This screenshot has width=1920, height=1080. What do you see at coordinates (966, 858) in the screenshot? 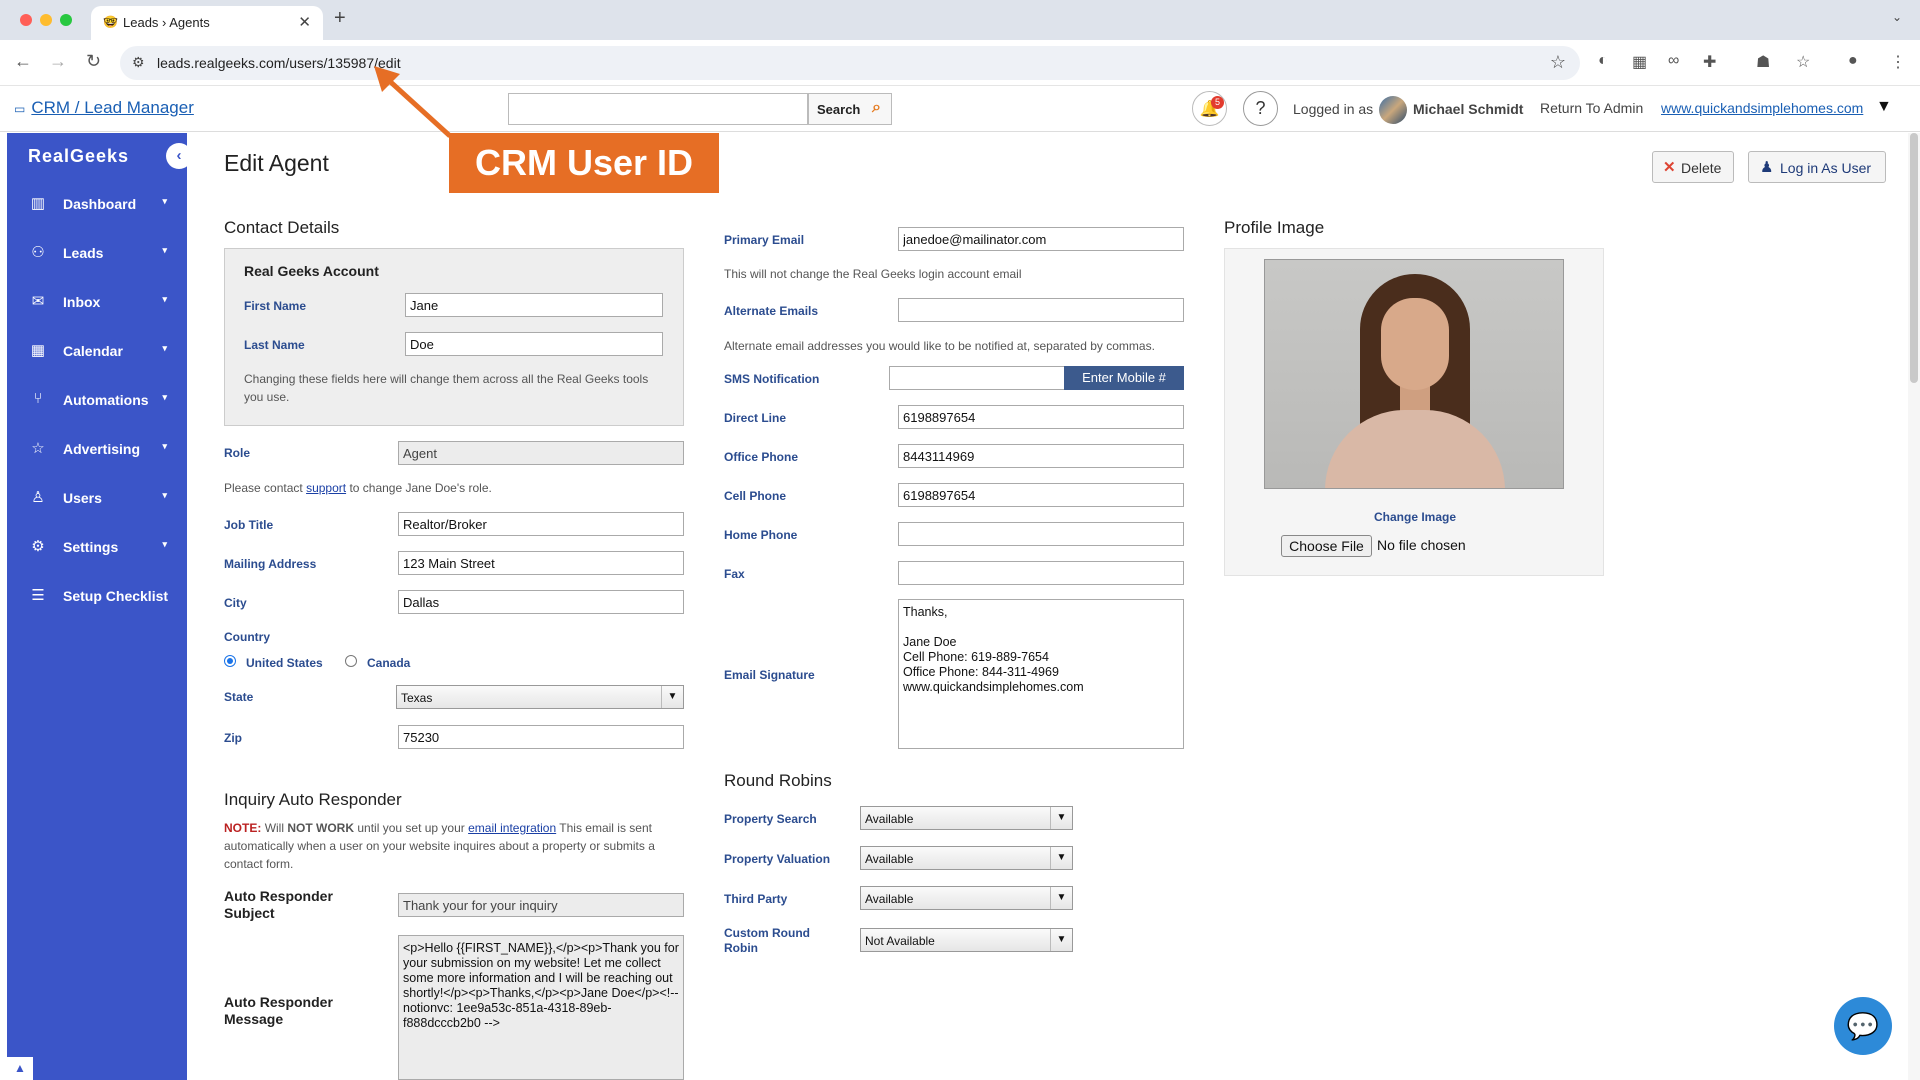
I see `property-valuation-select: Available ▼` at bounding box center [966, 858].